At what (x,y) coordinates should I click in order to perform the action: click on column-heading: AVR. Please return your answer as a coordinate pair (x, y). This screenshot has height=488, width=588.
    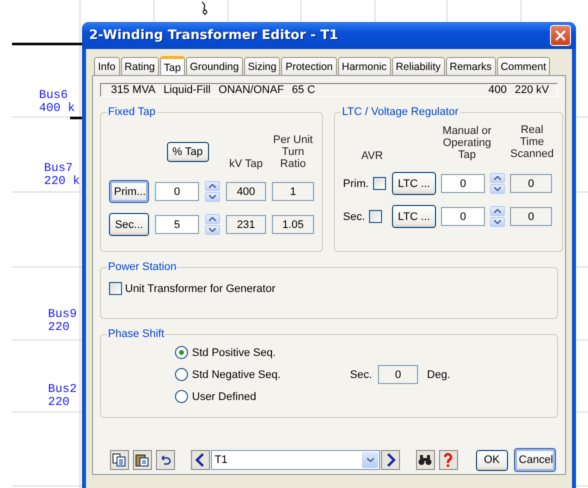
    Looking at the image, I should click on (372, 156).